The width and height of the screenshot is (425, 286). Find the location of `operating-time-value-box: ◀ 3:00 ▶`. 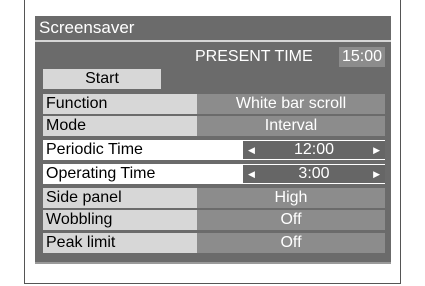

operating-time-value-box: ◀ 3:00 ▶ is located at coordinates (314, 174).